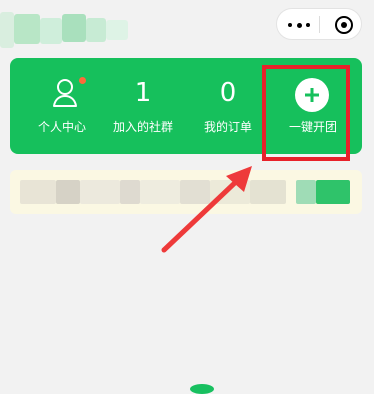  Describe the element at coordinates (82, 80) in the screenshot. I see `notification-dot` at that location.